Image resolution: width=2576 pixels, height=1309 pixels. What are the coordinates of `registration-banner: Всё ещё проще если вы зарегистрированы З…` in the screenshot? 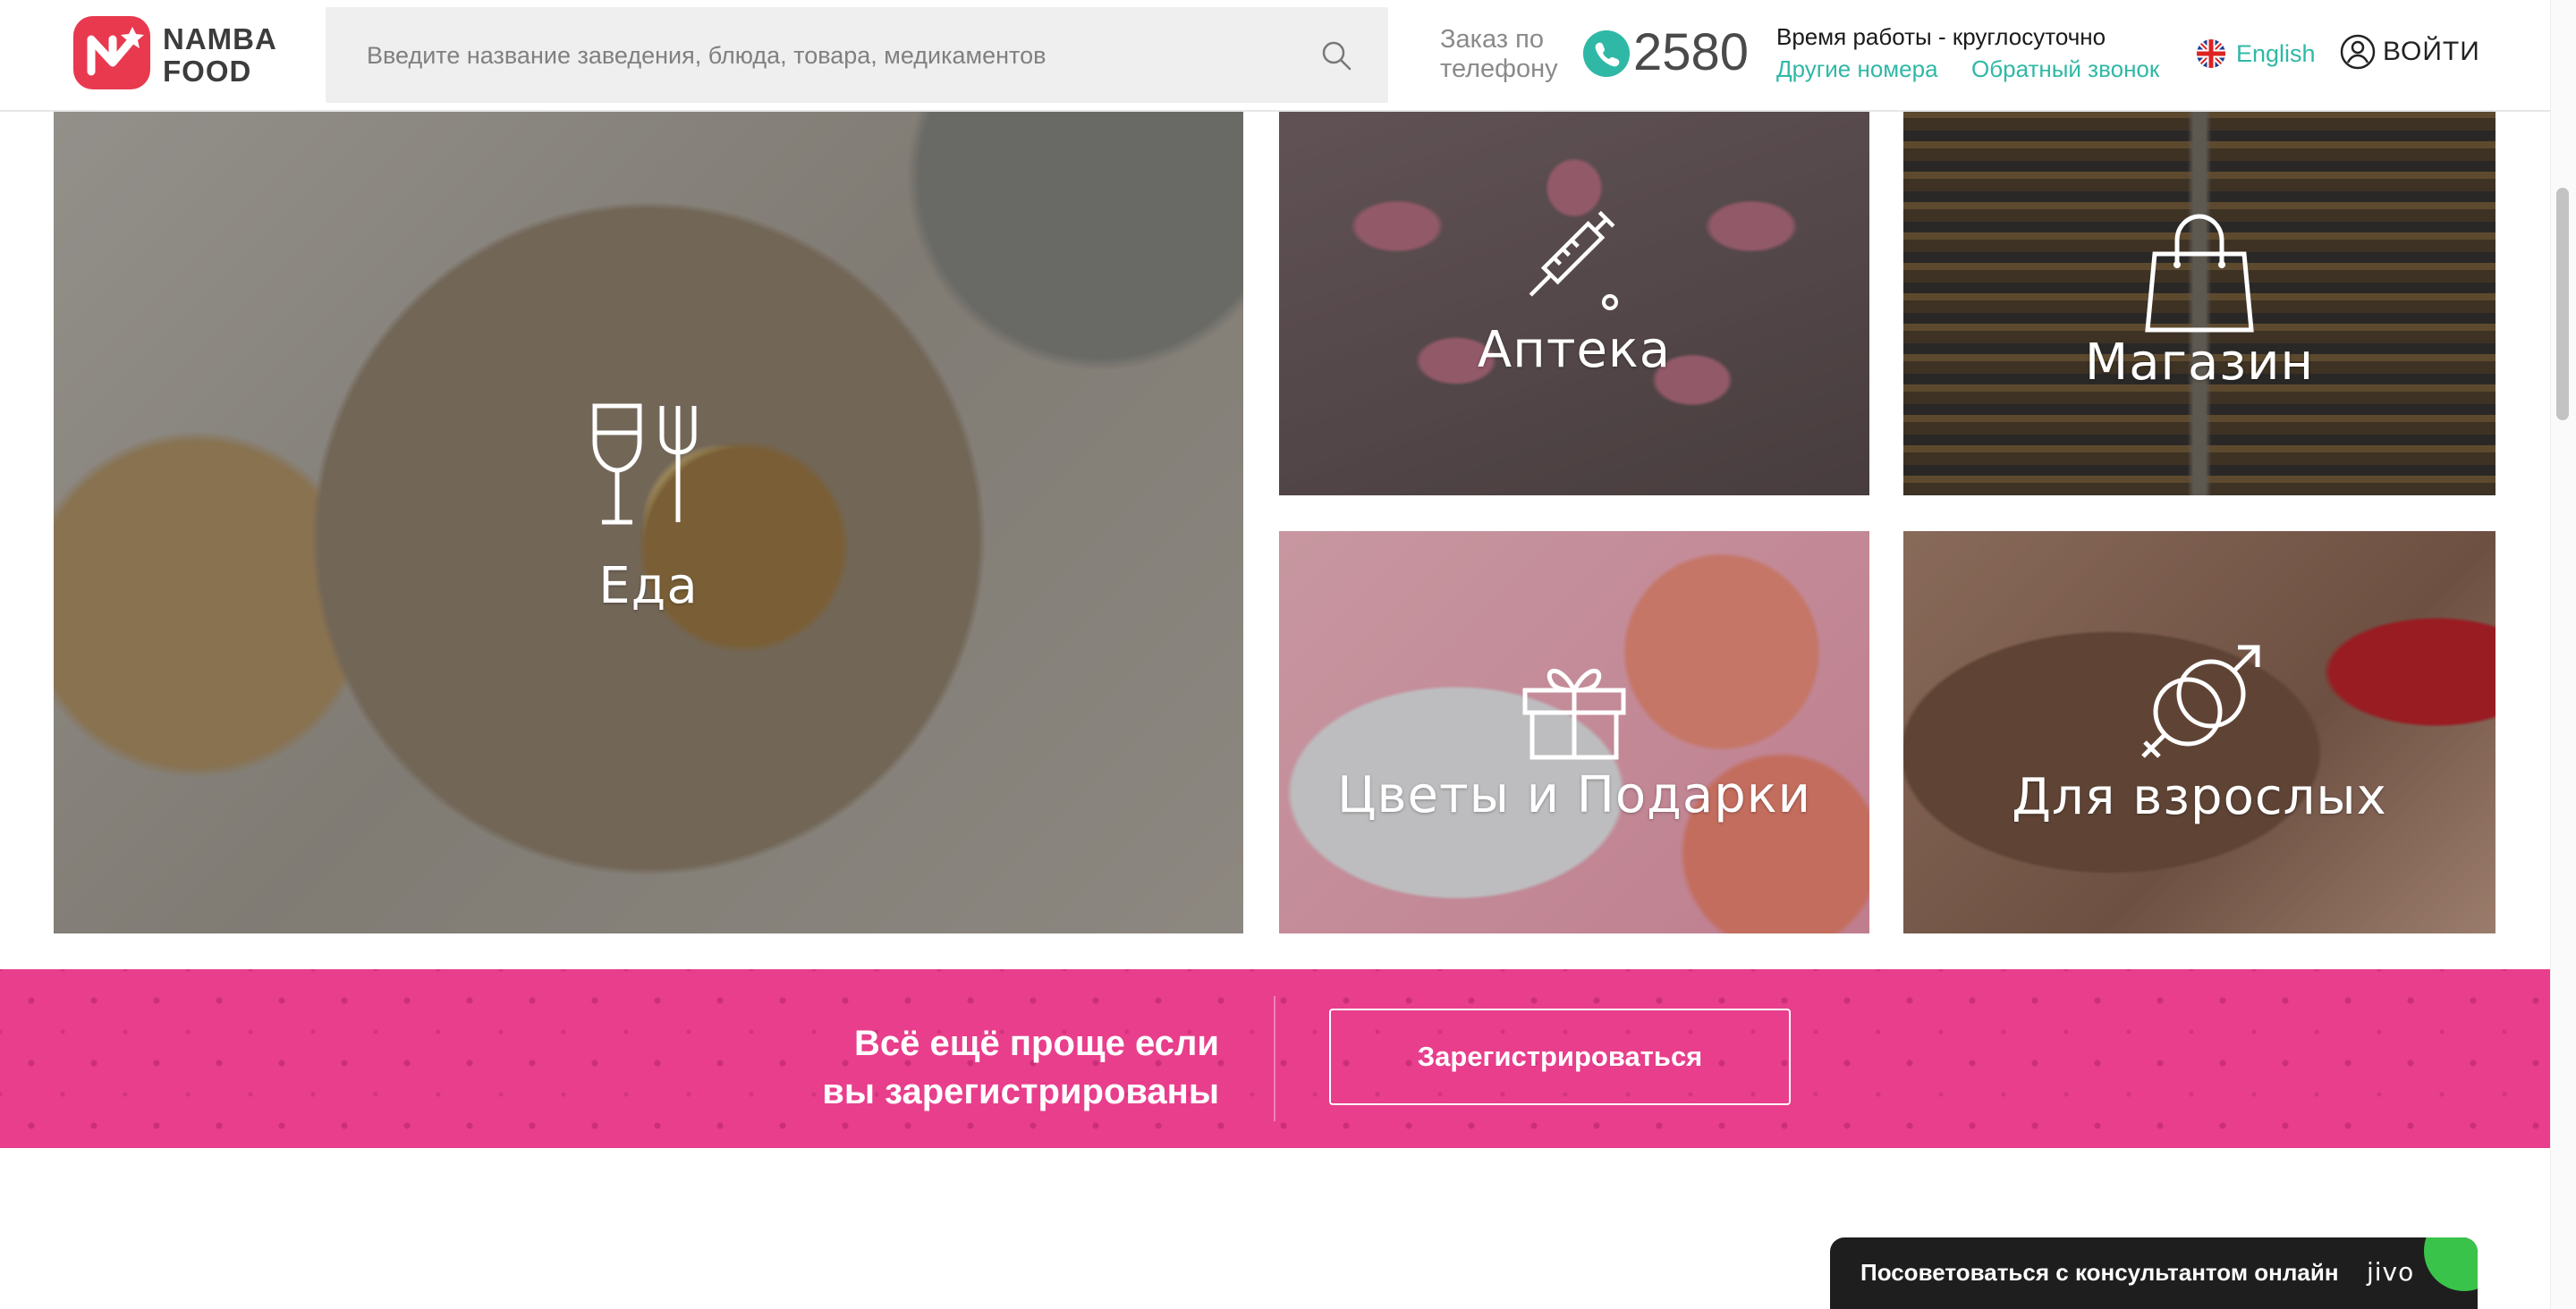 It's located at (1275, 1058).